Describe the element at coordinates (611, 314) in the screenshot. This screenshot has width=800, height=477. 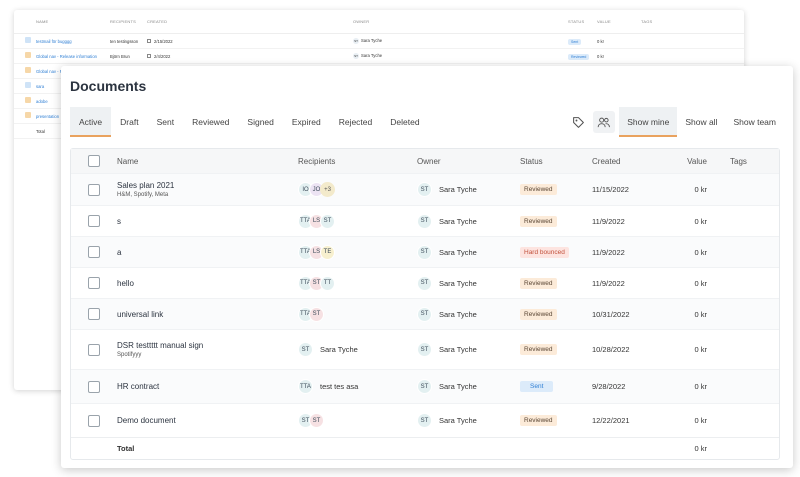
I see `created-date: 10/31/2022` at that location.